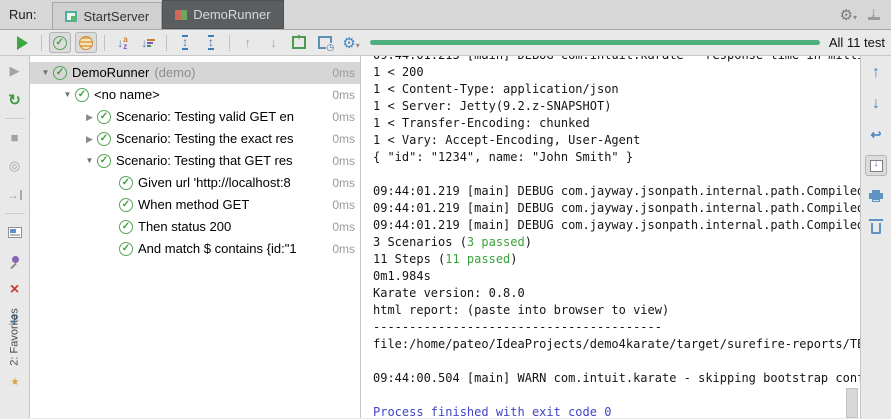  What do you see at coordinates (181, 14) in the screenshot?
I see `junit-config-icon` at bounding box center [181, 14].